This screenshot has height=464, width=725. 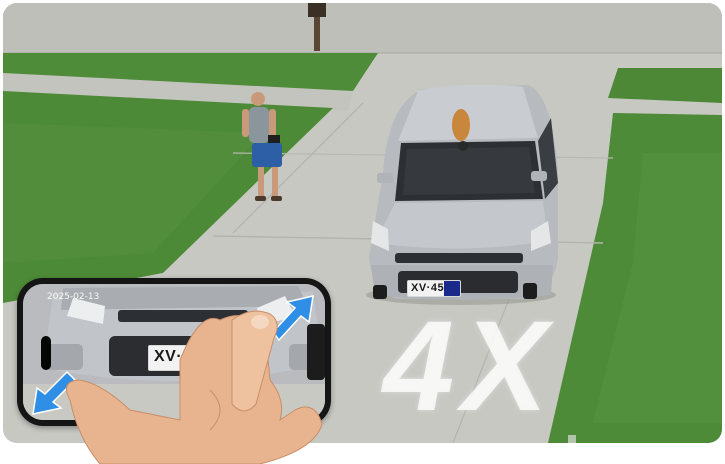 What do you see at coordinates (194, 387) in the screenshot?
I see `hand` at bounding box center [194, 387].